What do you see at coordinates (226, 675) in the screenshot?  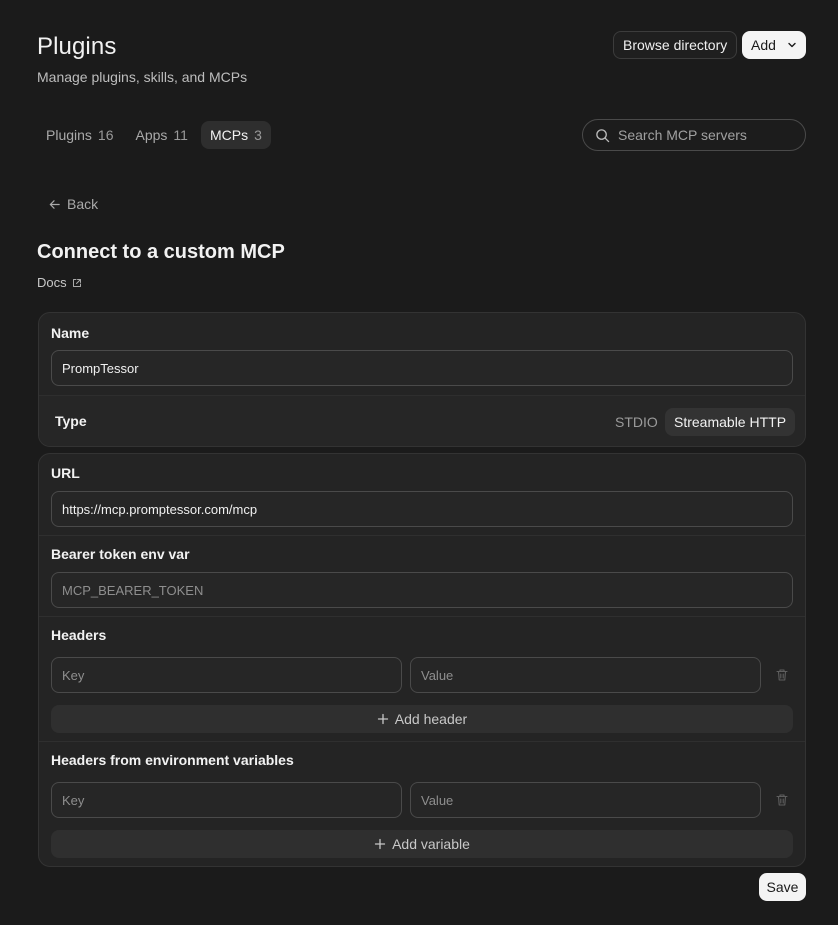 I see `header-key-input: Key` at bounding box center [226, 675].